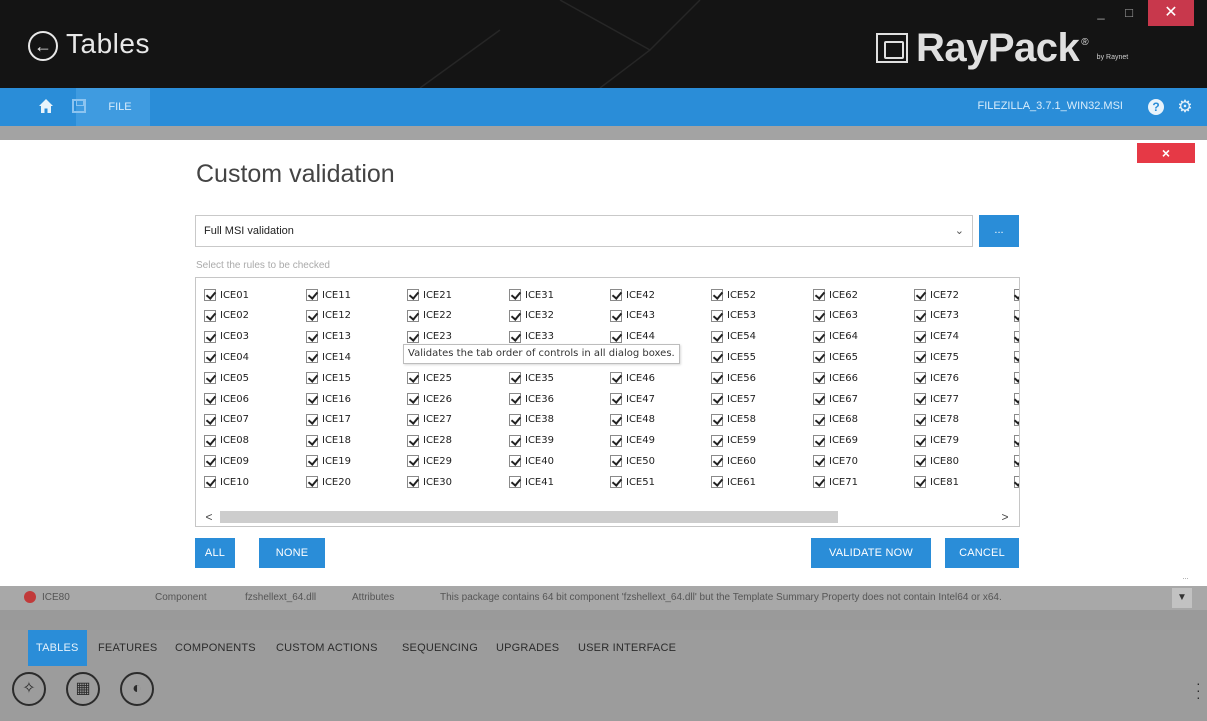 The height and width of the screenshot is (721, 1207). What do you see at coordinates (429, 337) in the screenshot?
I see `rule-checkbox: ICE23` at bounding box center [429, 337].